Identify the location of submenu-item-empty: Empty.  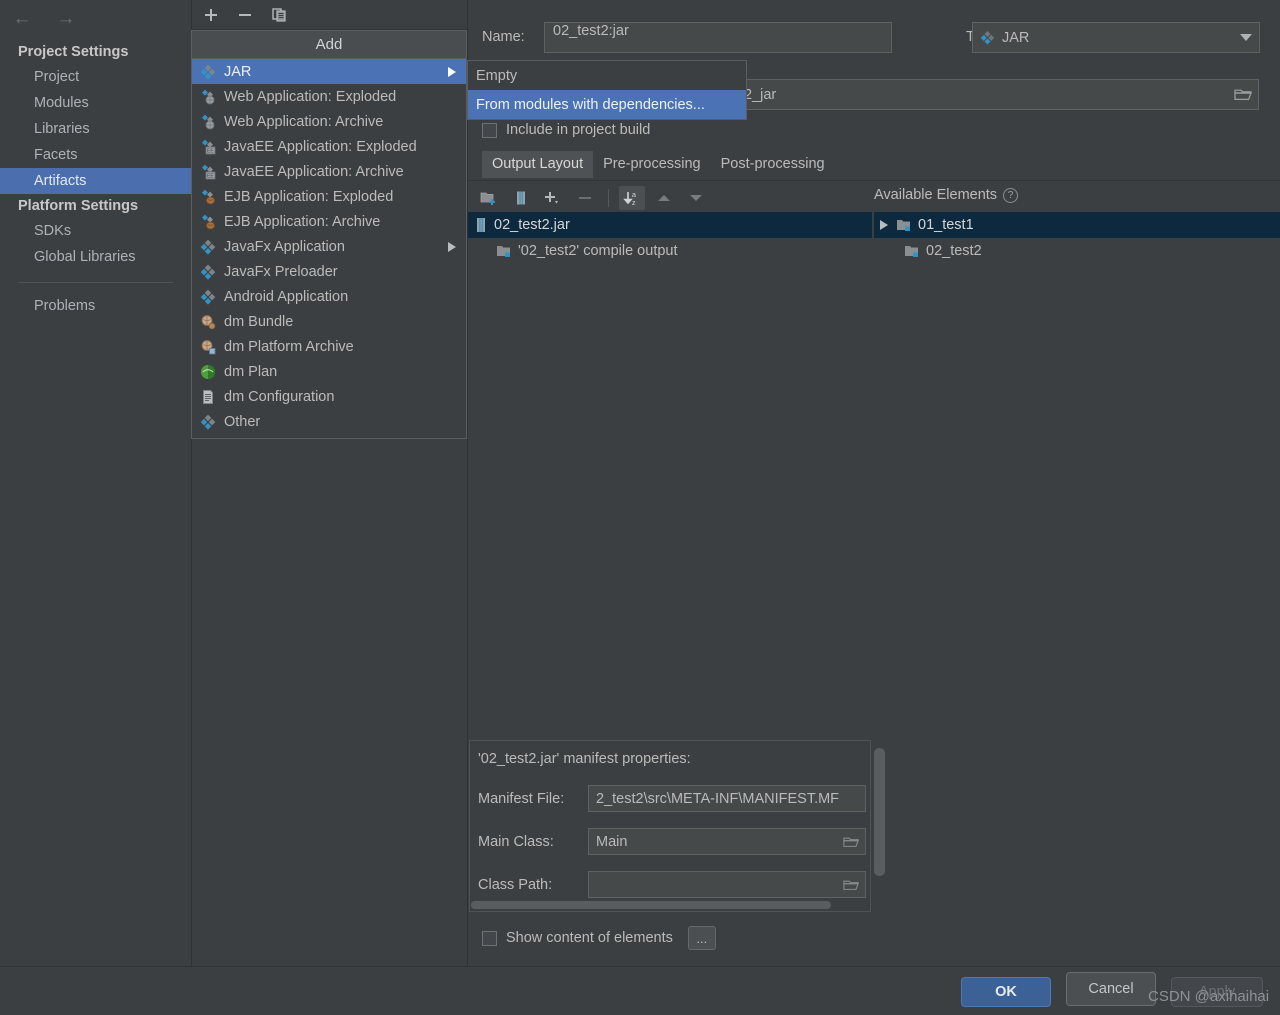
(607, 75).